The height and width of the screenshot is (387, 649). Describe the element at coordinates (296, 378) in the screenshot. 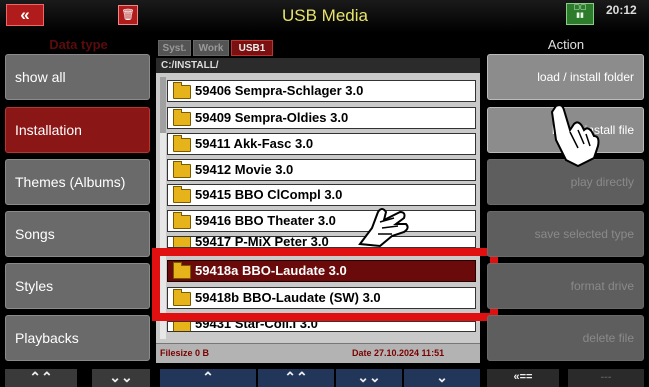

I see `page-up-button: ⌃⌃` at that location.